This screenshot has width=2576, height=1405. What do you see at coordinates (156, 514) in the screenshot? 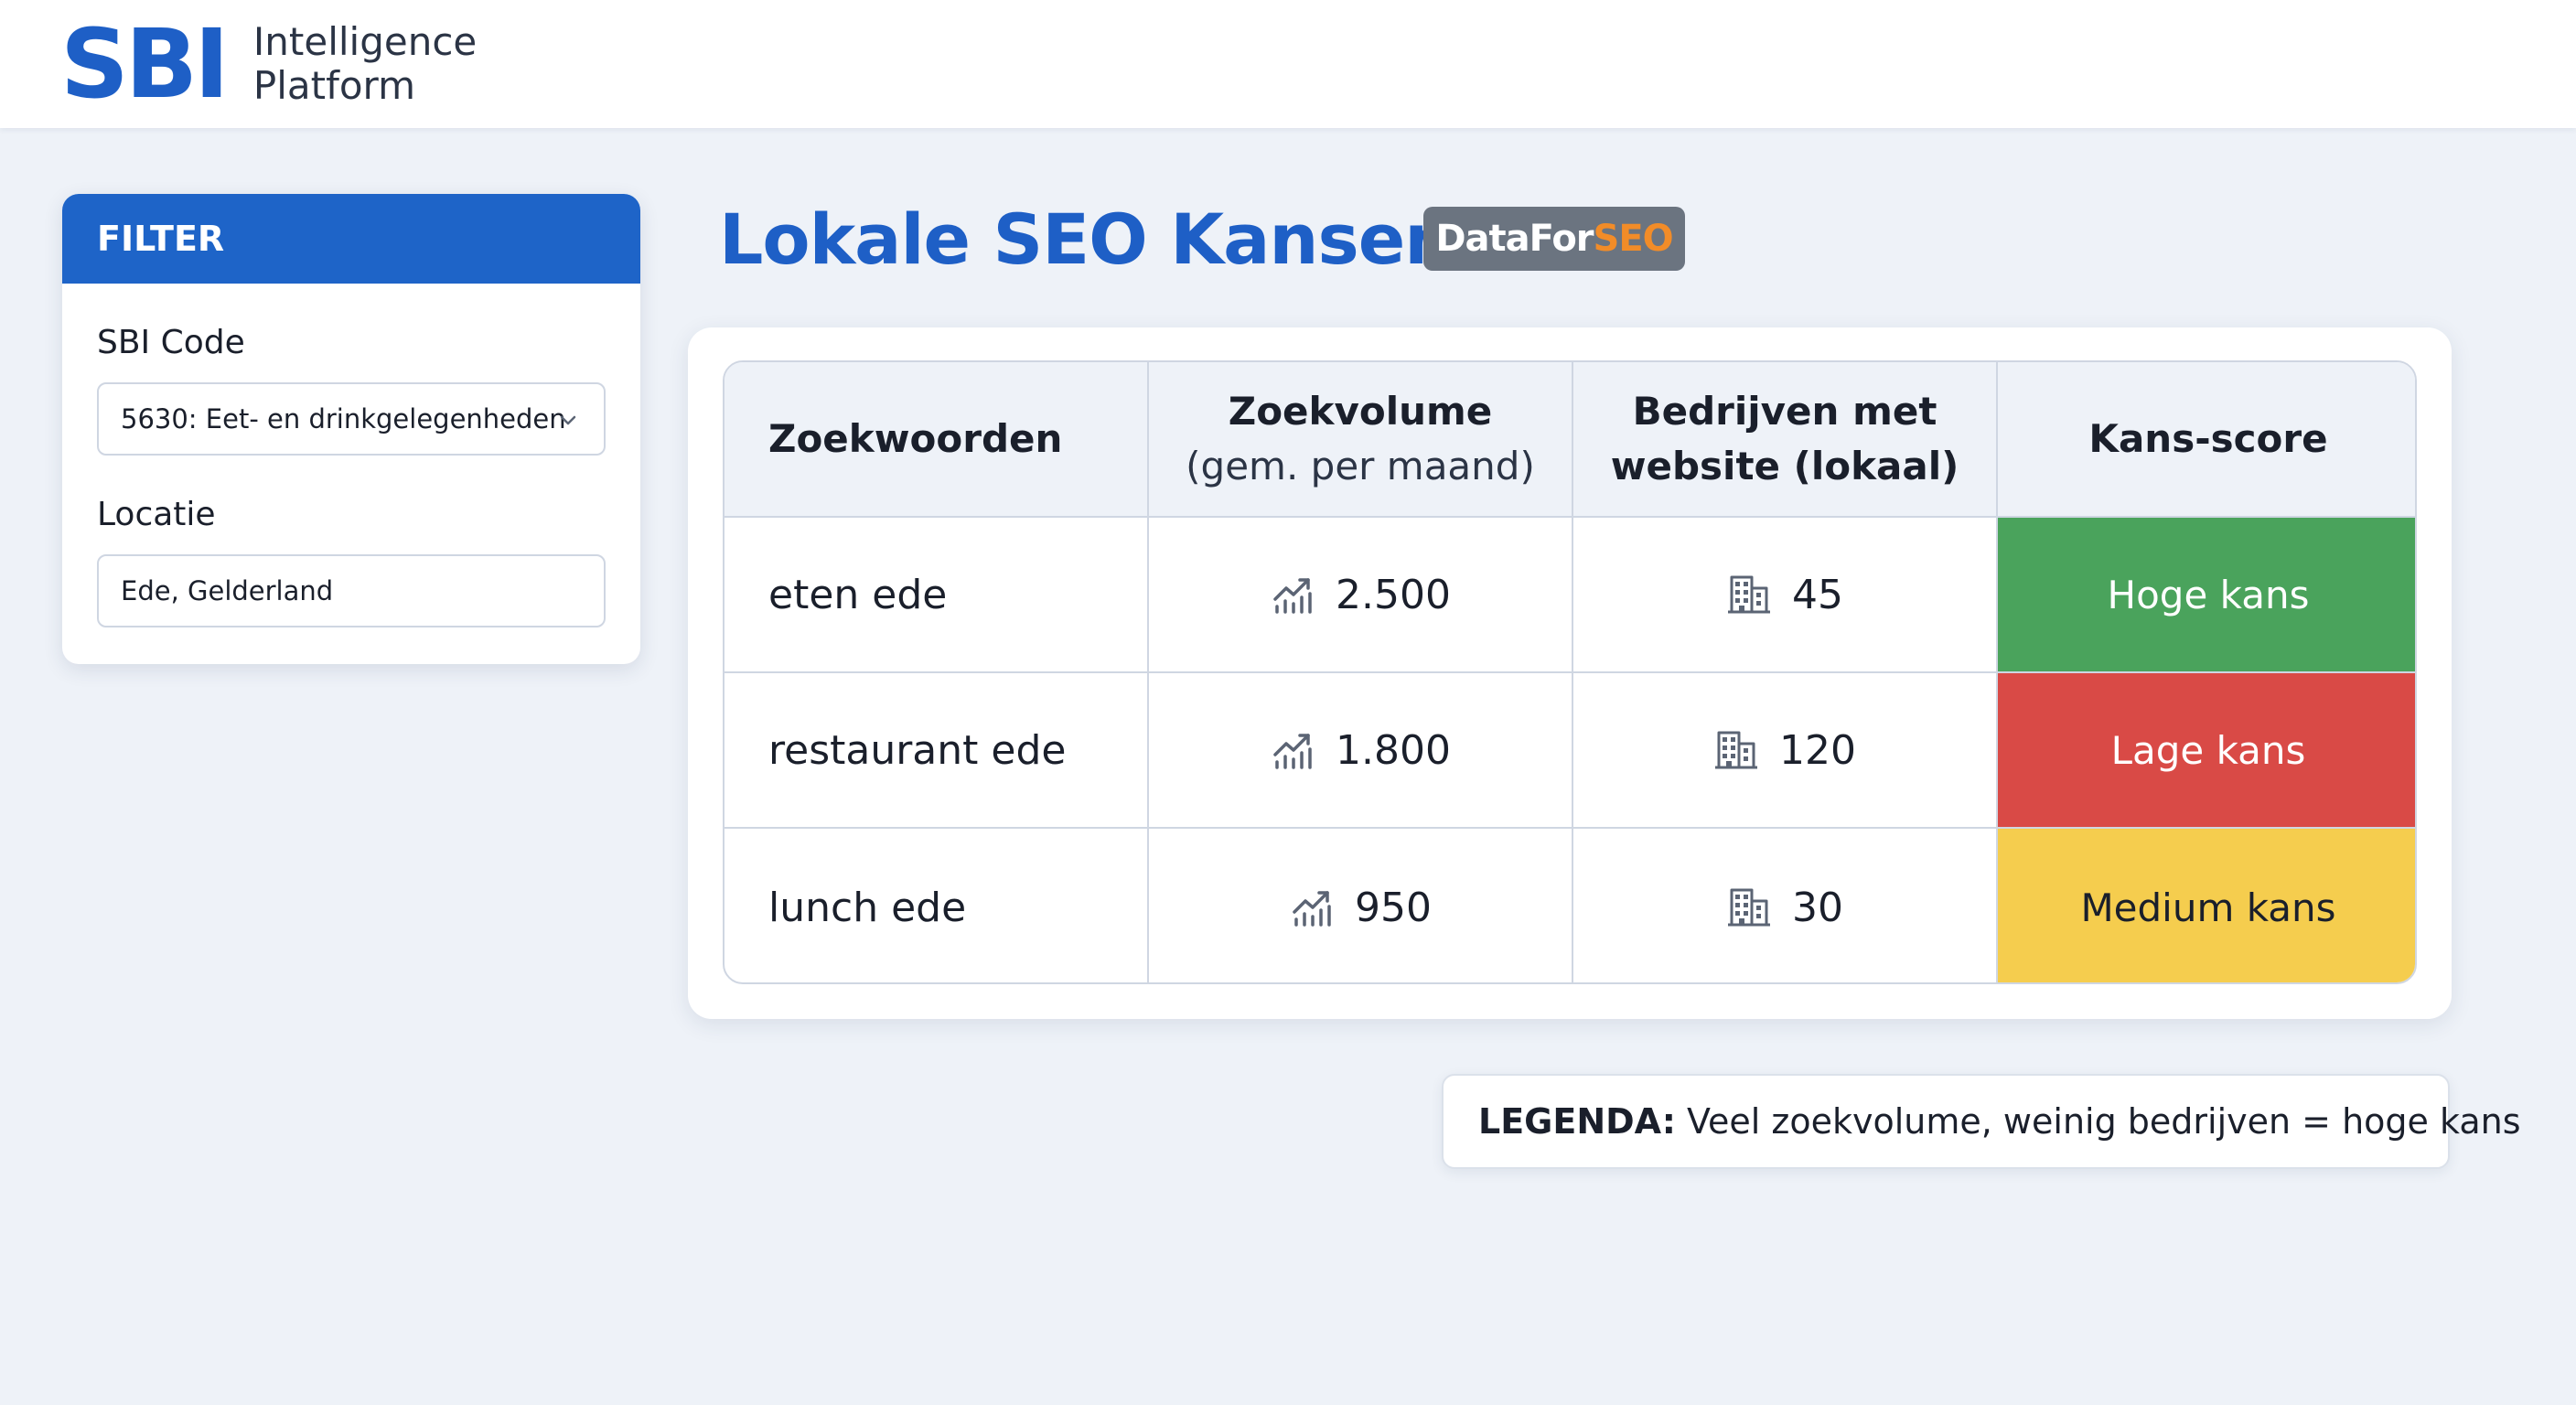
I see `location-label: Locatie` at bounding box center [156, 514].